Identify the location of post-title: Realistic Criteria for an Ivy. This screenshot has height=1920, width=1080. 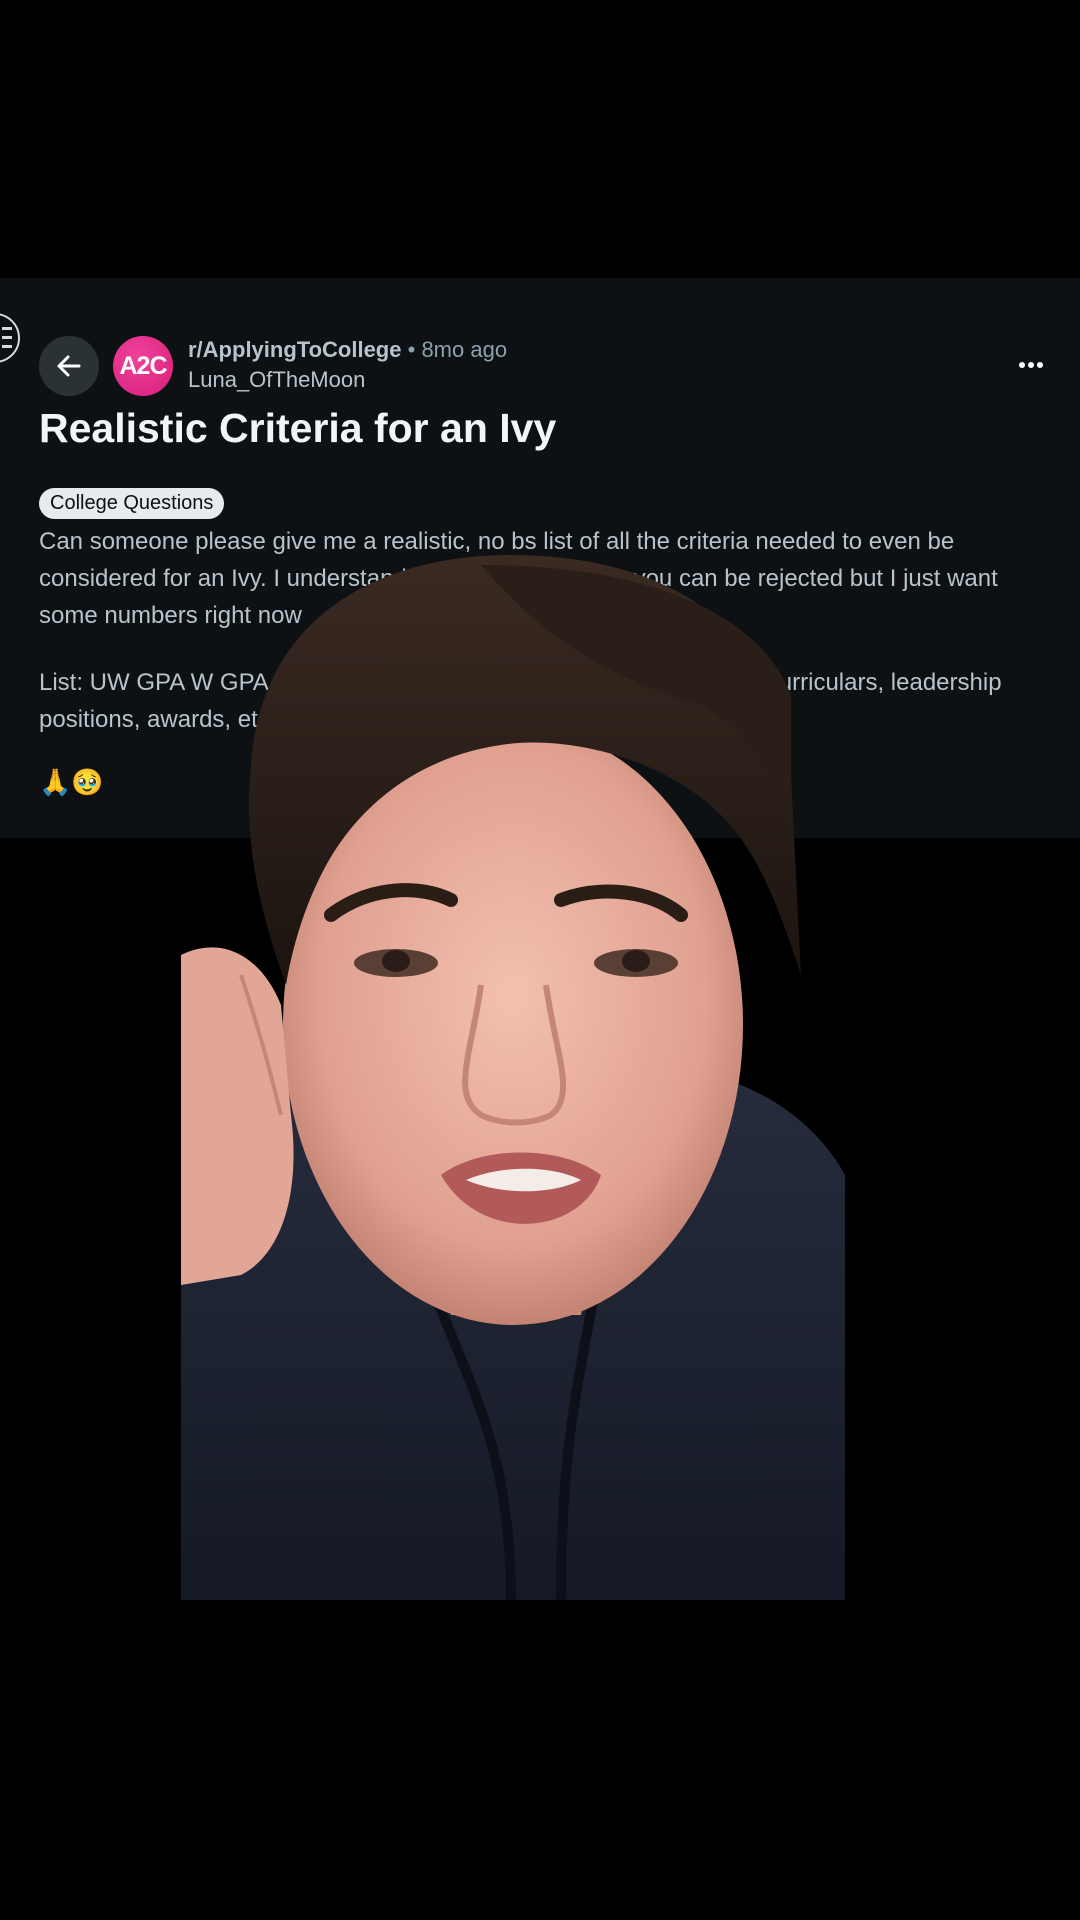
(298, 428).